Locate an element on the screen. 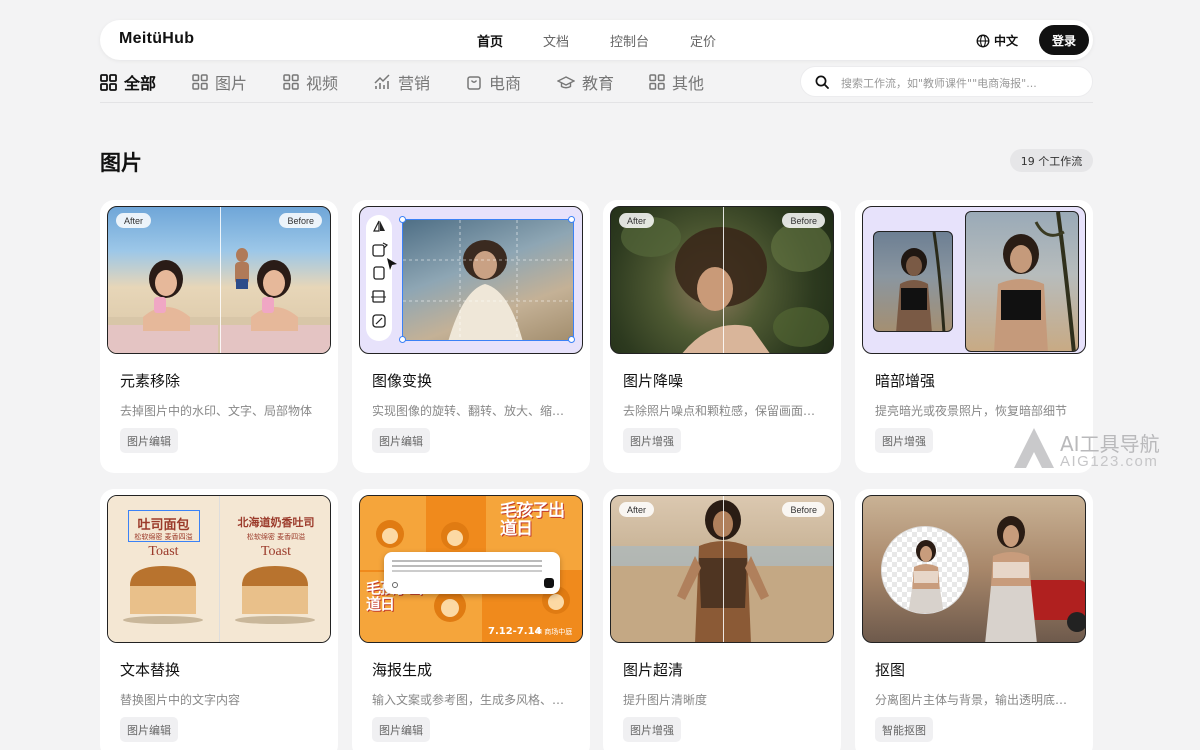 Image resolution: width=1200 pixels, height=750 pixels. card-title: 暗部增强 is located at coordinates (905, 381).